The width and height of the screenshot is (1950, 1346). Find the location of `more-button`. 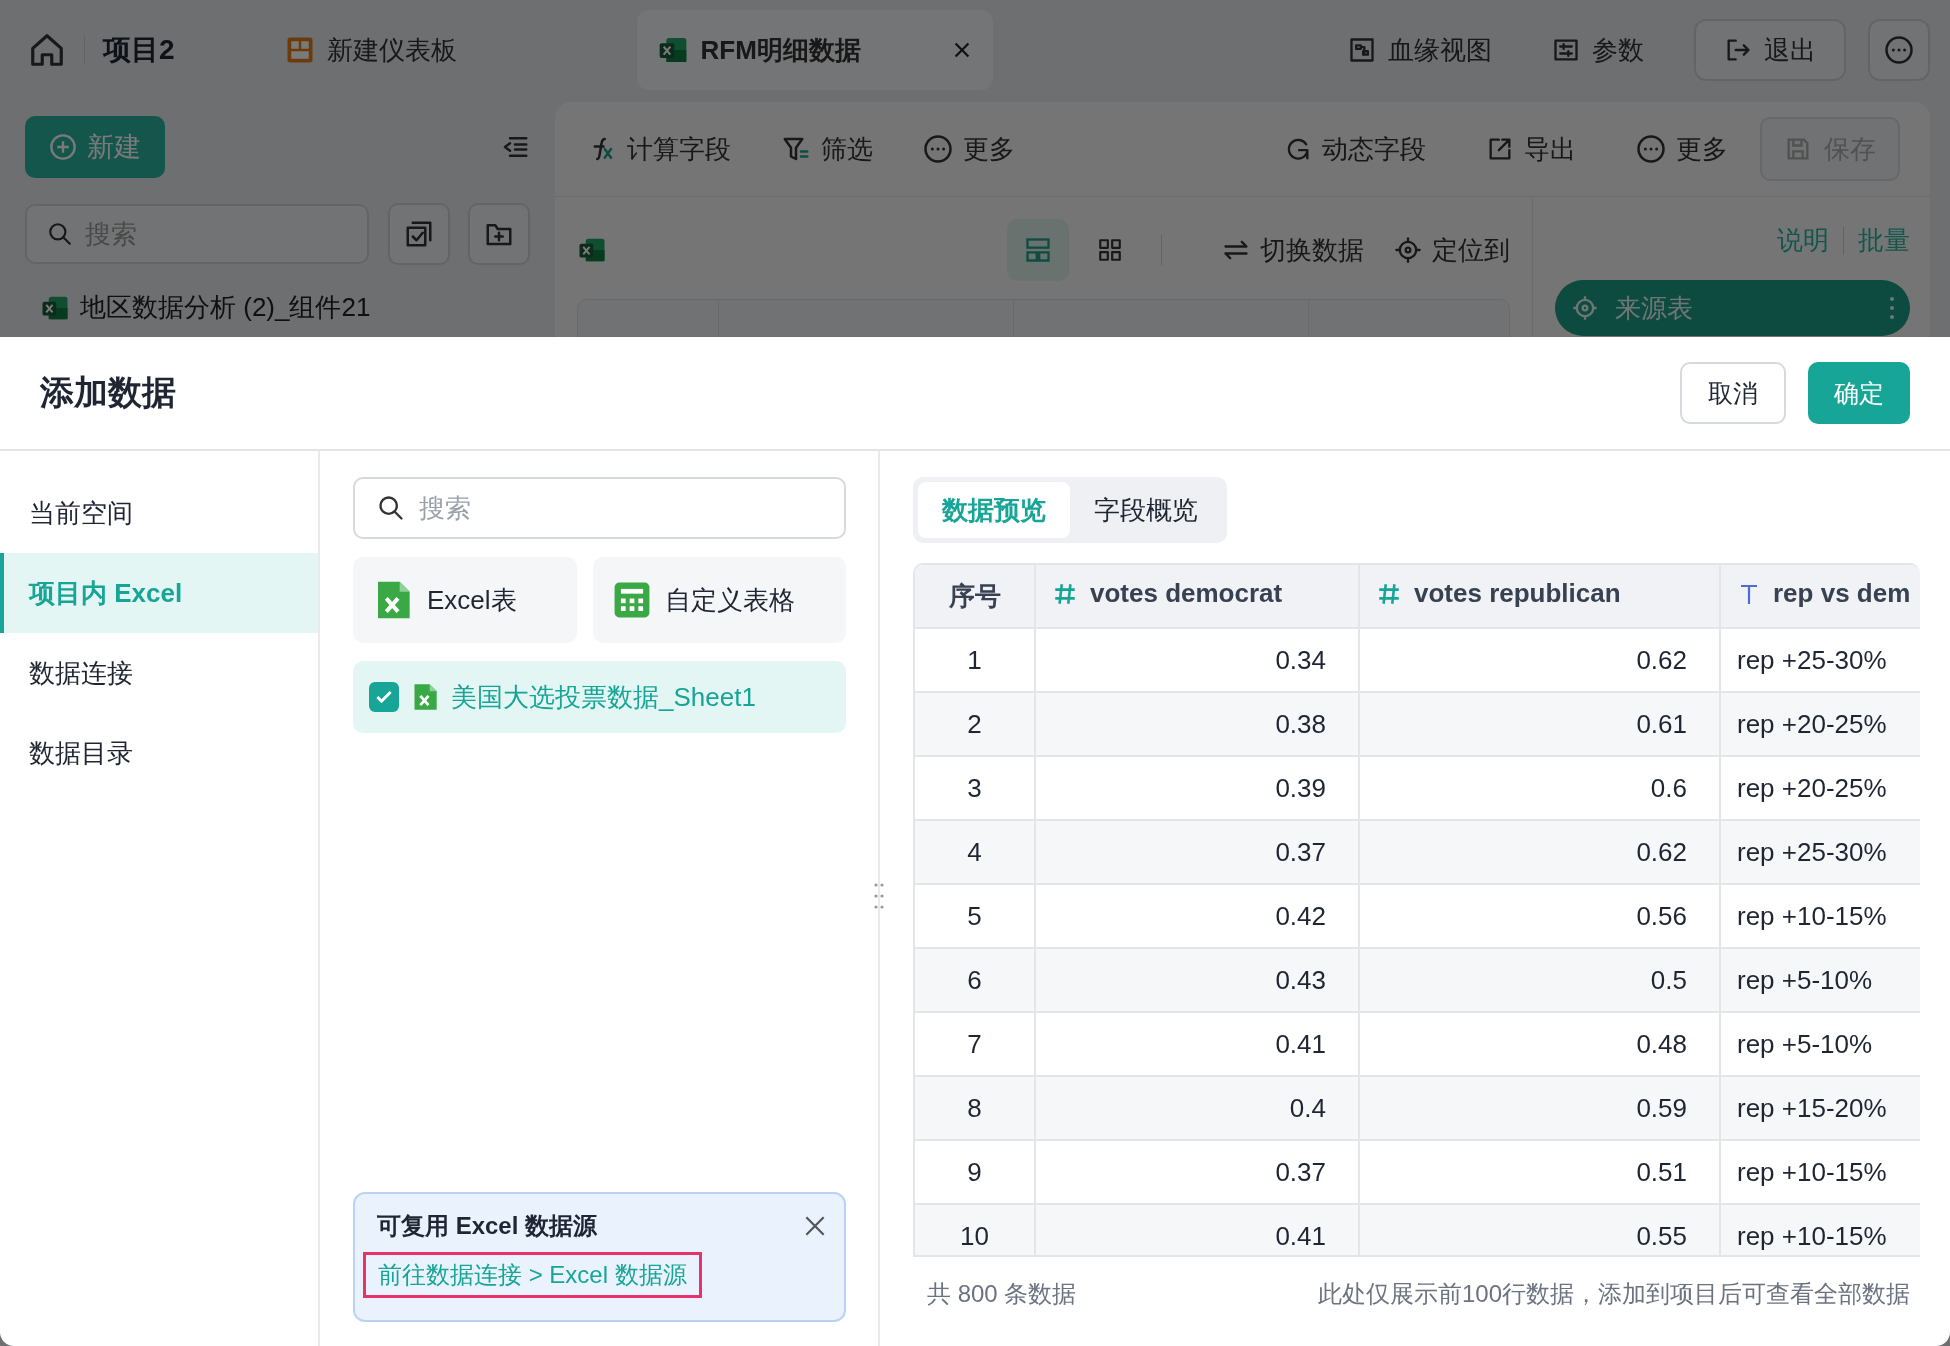

more-button is located at coordinates (1899, 50).